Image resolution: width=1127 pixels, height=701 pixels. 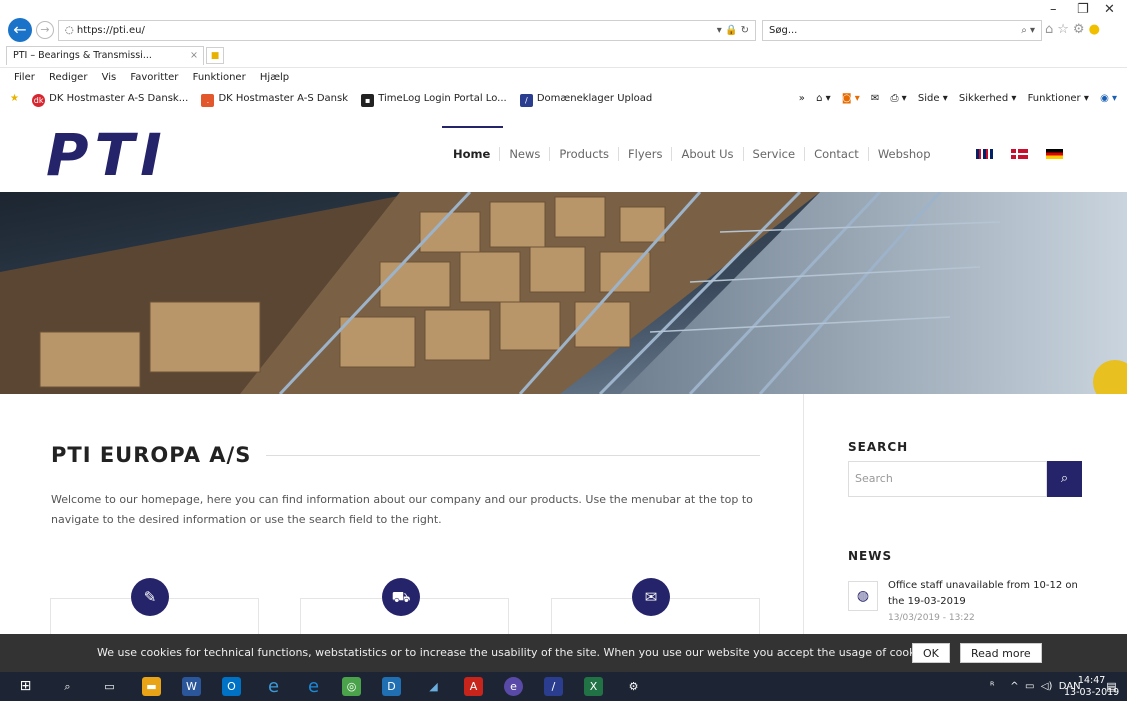 What do you see at coordinates (513, 455) in the screenshot?
I see `title-divider` at bounding box center [513, 455].